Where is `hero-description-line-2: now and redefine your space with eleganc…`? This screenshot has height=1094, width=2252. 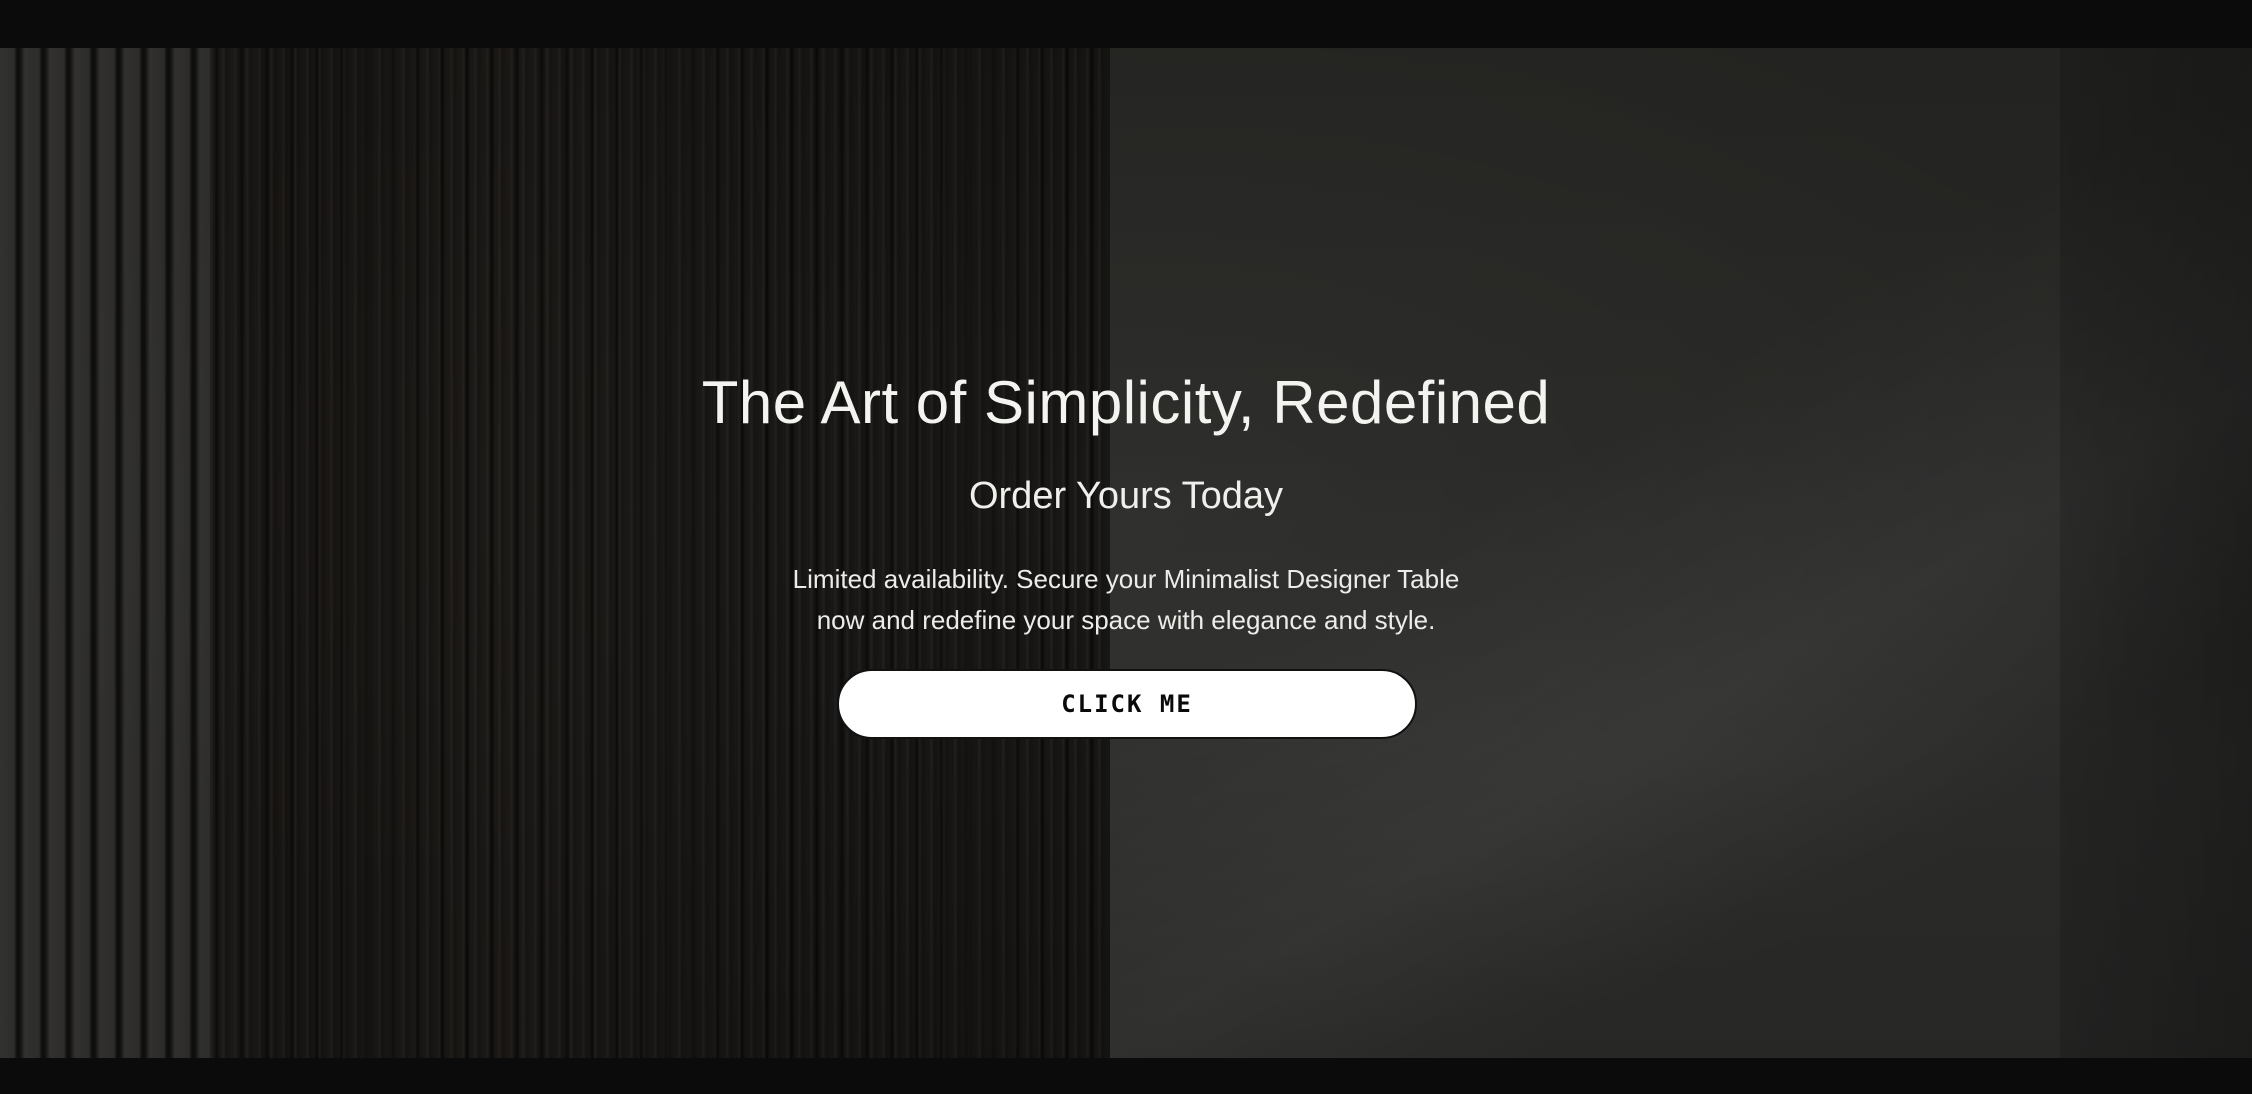 hero-description-line-2: now and redefine your space with eleganc… is located at coordinates (1126, 620).